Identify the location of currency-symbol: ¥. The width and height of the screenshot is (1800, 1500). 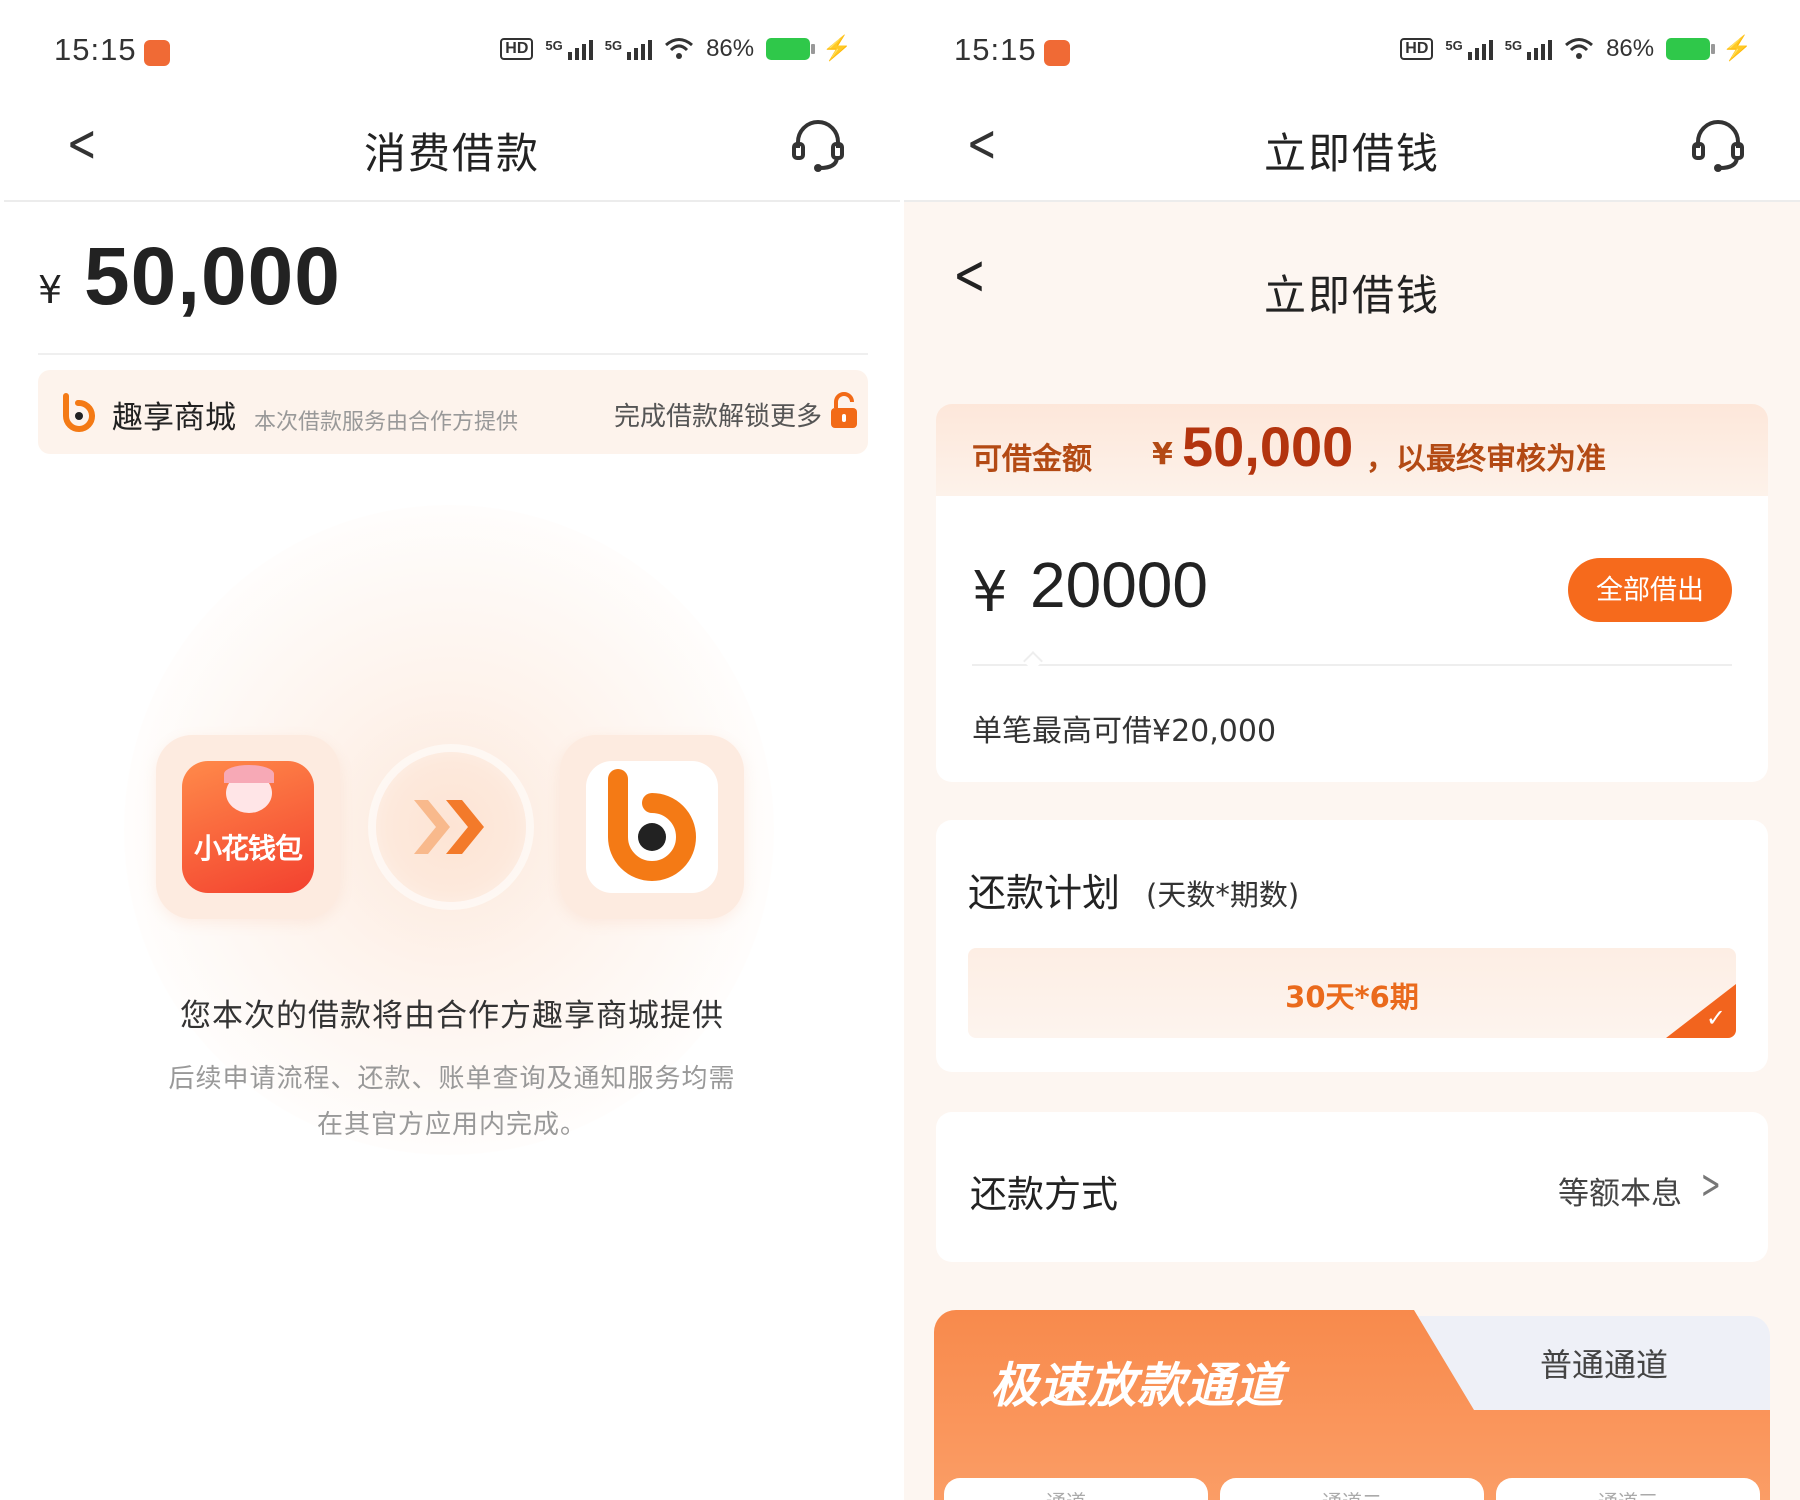
(50, 290).